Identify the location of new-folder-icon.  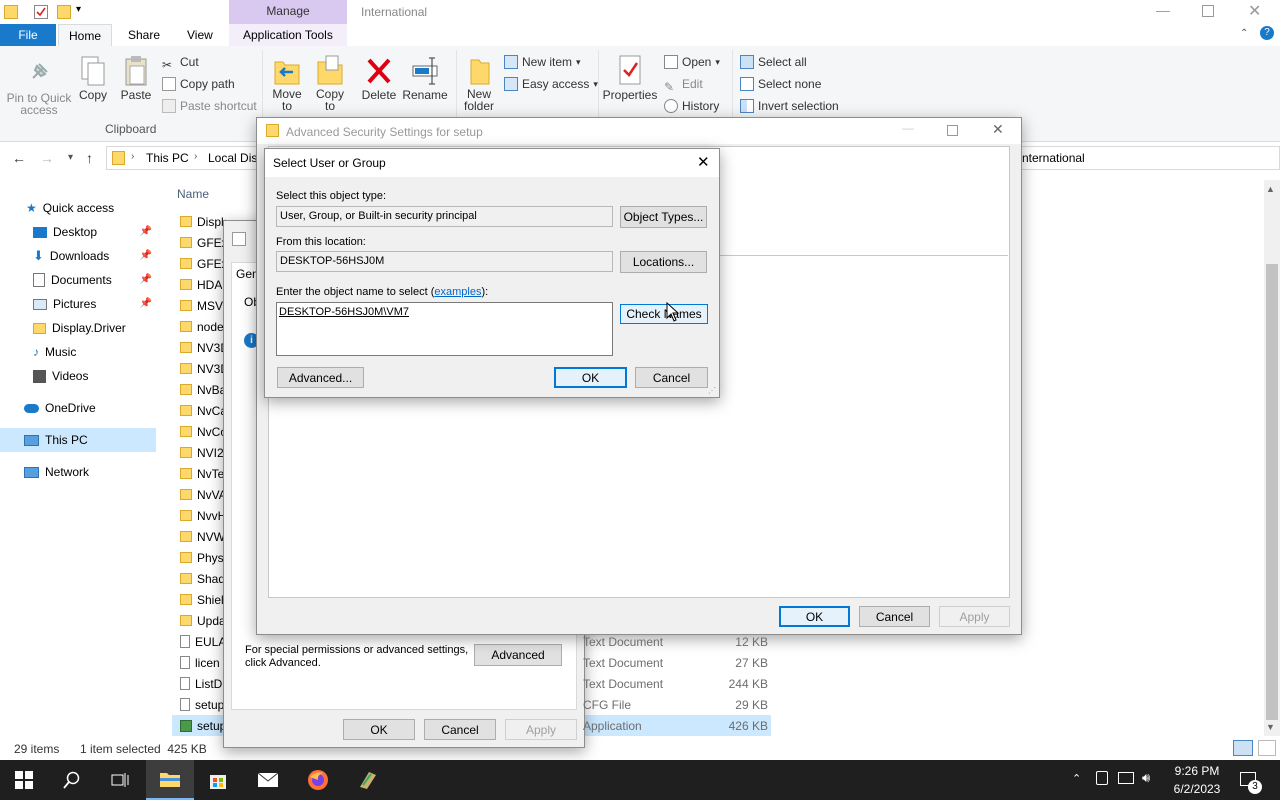
(64, 12).